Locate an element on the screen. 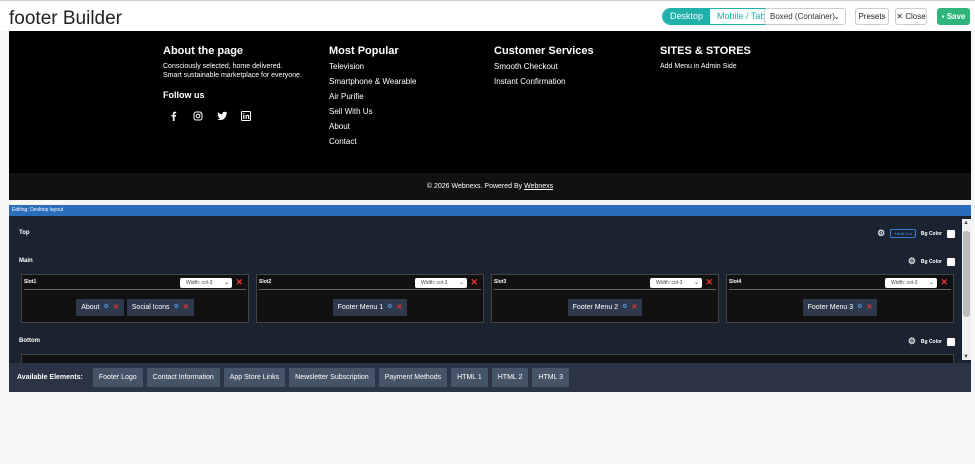  linkedin-icon is located at coordinates (246, 114).